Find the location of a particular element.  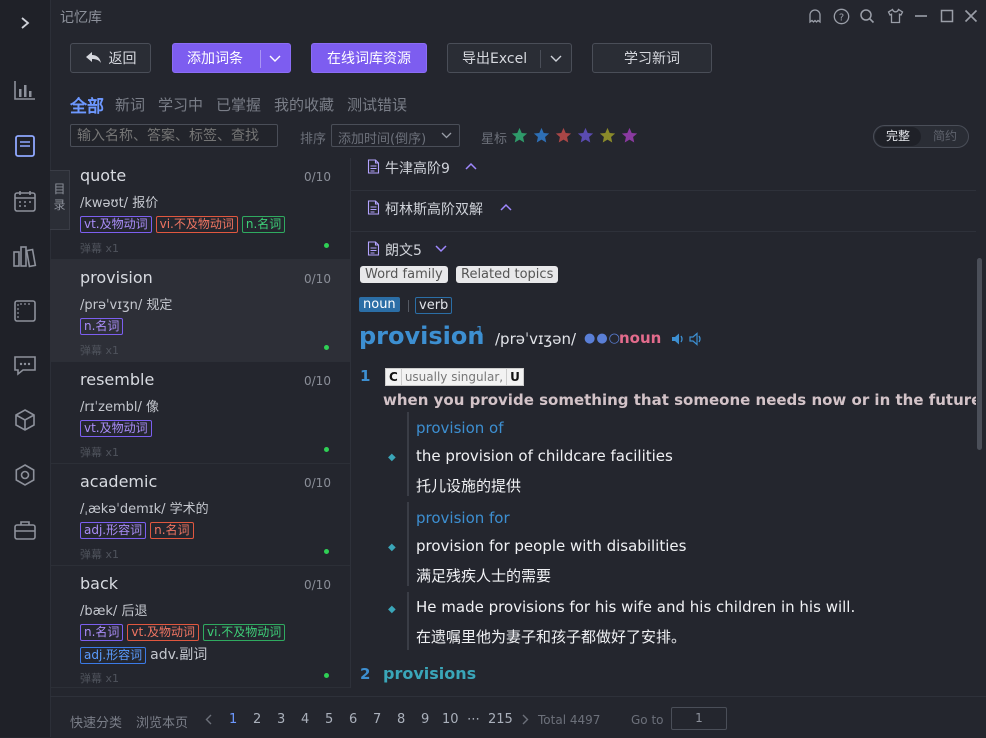

toc-tab: 目录 is located at coordinates (60, 200).